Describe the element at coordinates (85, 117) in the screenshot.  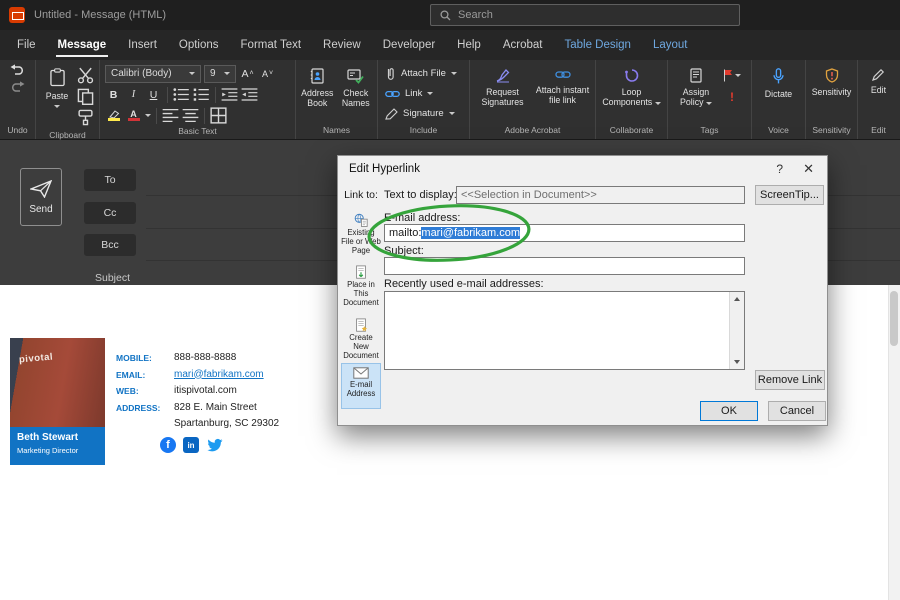
I see `format-painter-icon` at that location.